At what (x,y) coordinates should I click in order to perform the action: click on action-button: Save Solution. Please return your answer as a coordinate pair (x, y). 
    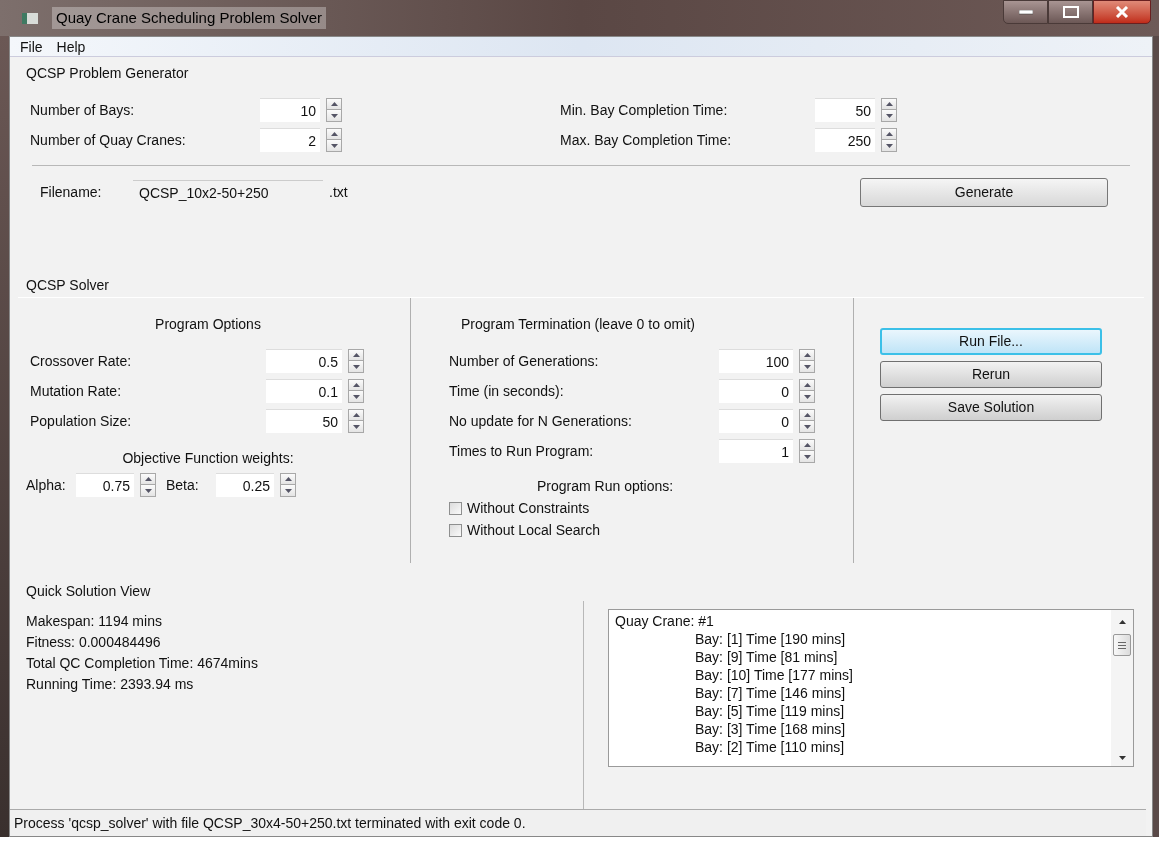
    Looking at the image, I should click on (991, 407).